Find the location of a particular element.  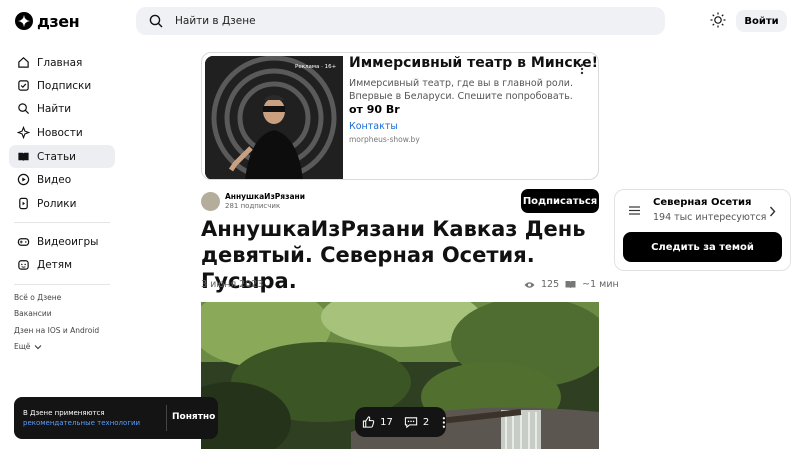

sidebar-item-label: Подписки is located at coordinates (64, 85).